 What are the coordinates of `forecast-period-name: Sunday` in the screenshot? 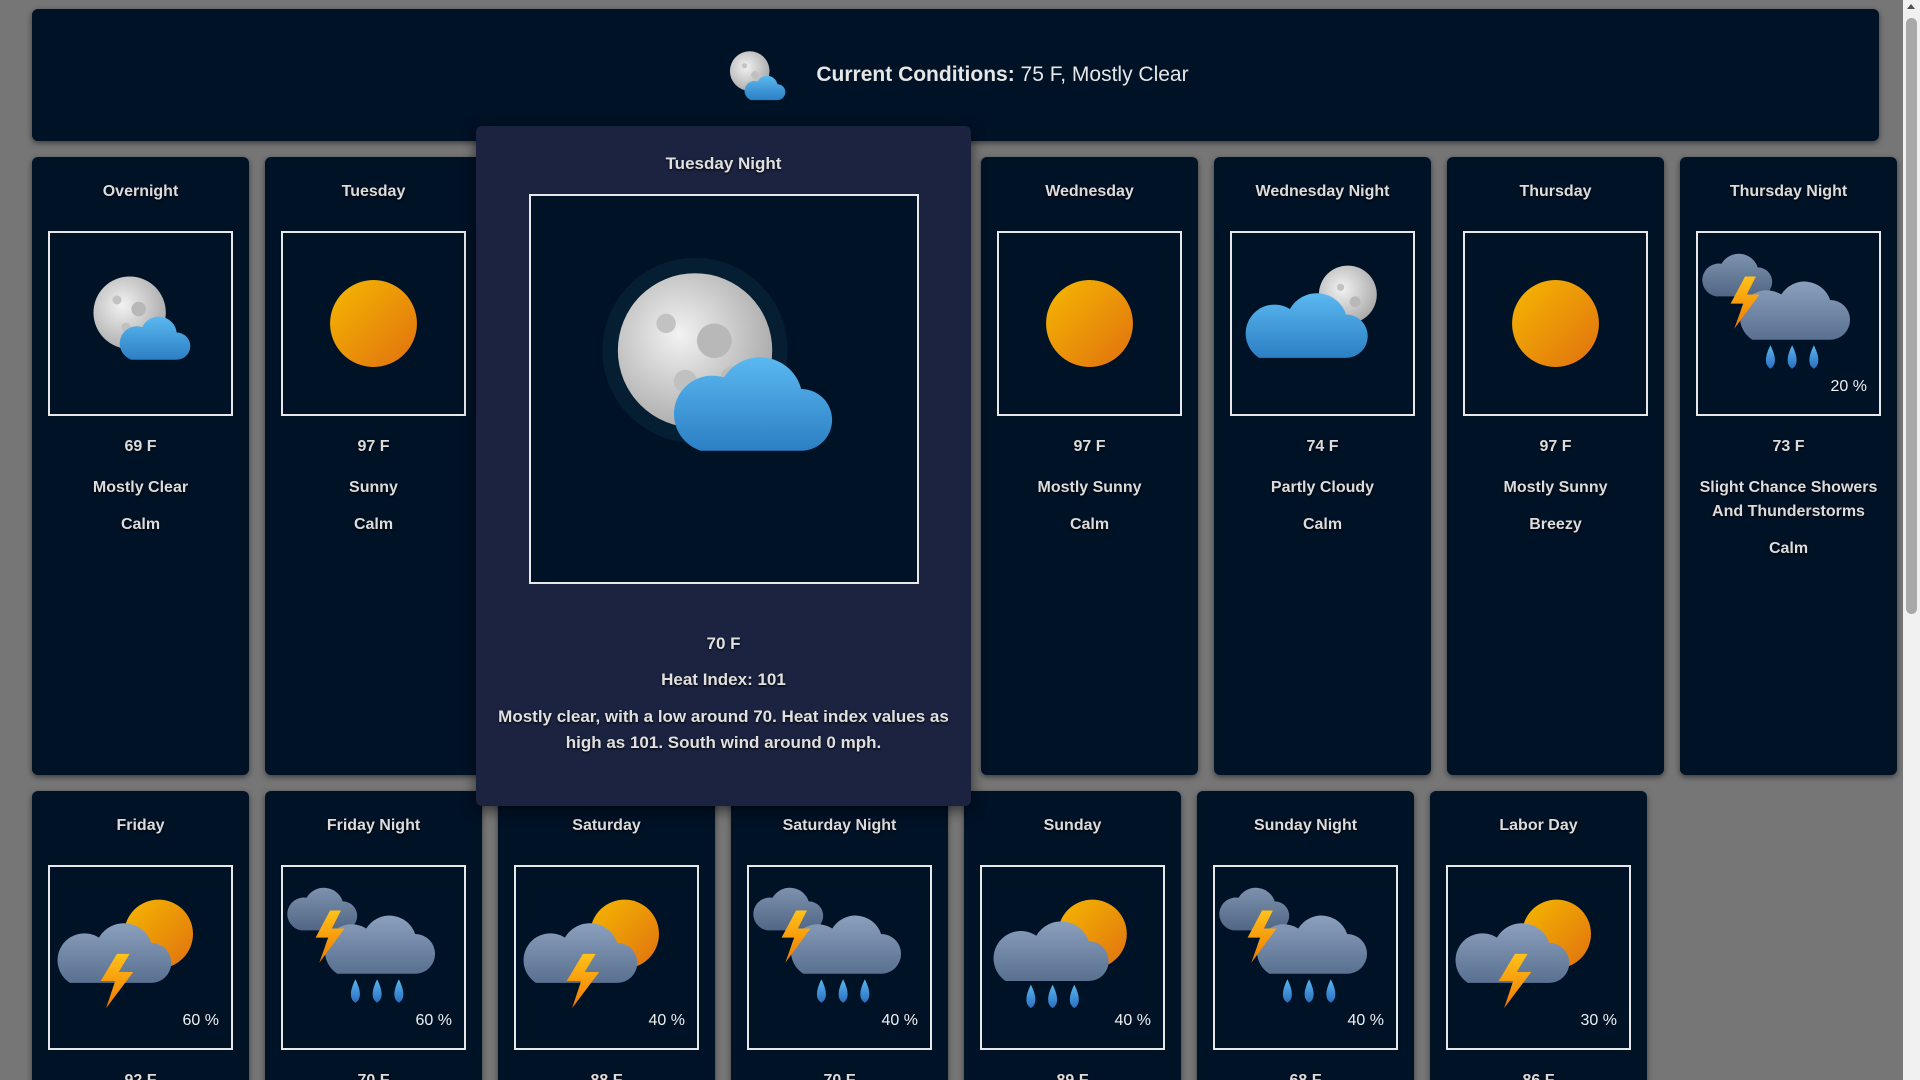 It's located at (1072, 825).